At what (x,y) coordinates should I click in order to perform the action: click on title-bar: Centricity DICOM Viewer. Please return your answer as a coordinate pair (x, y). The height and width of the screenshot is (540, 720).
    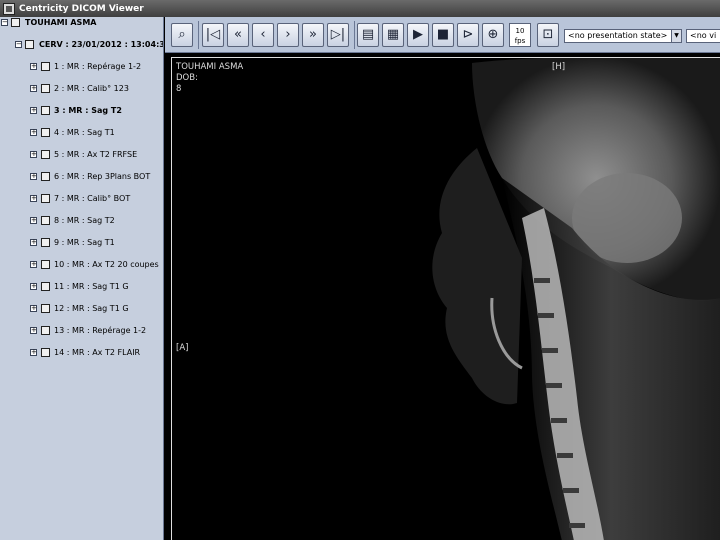
    Looking at the image, I should click on (360, 8).